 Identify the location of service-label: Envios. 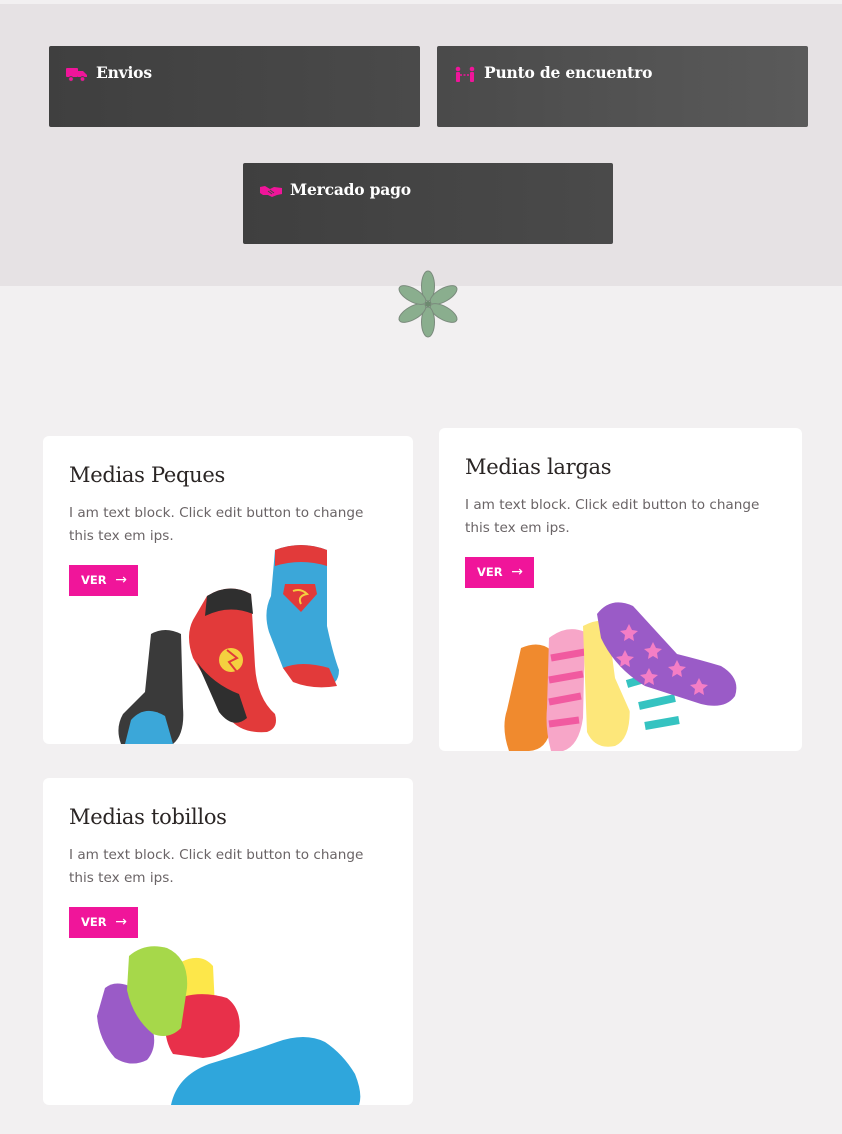
(124, 72).